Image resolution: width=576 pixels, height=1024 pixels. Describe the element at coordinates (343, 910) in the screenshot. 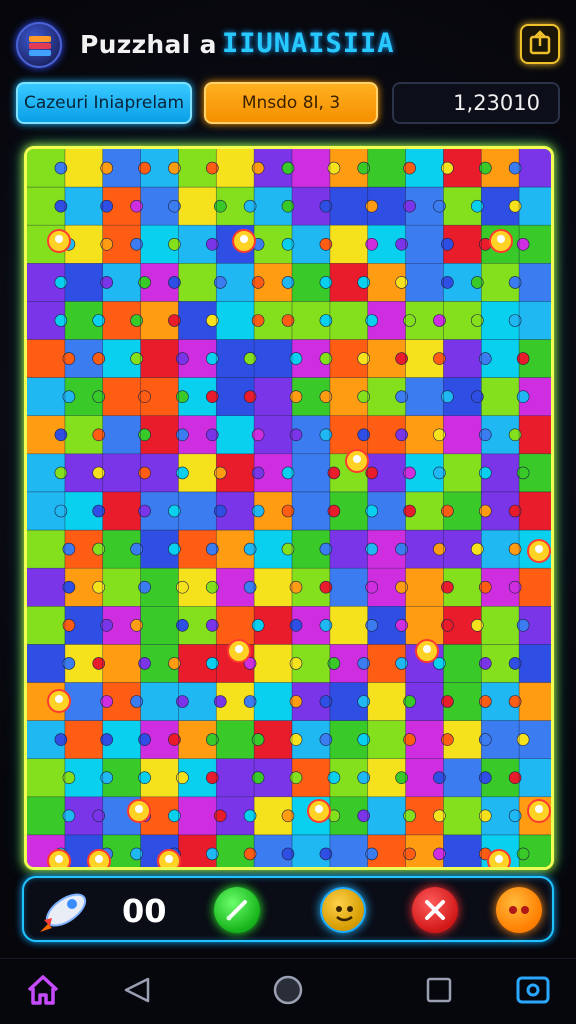

I see `mascot-button` at that location.